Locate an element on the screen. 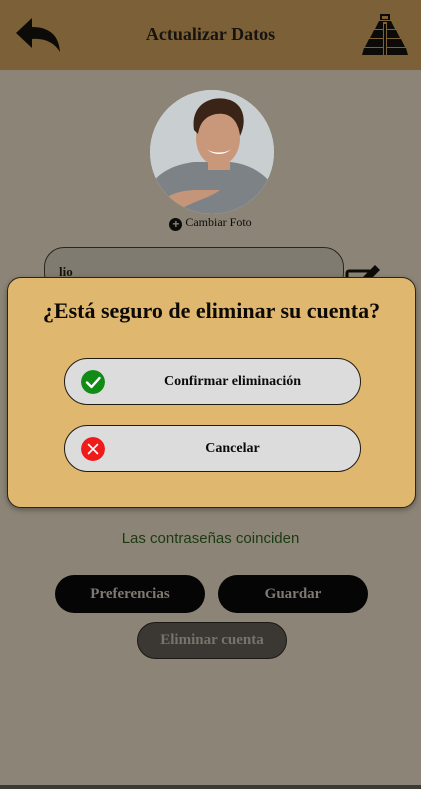  preferences-button: Preferencias is located at coordinates (130, 594).